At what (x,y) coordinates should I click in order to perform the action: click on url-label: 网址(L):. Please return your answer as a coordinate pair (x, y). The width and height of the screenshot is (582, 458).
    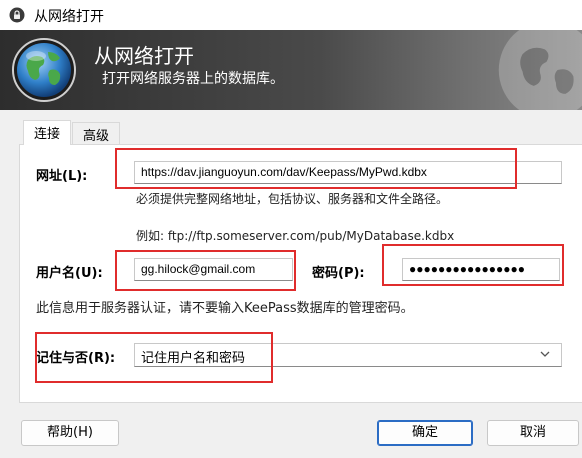
    Looking at the image, I should click on (62, 176).